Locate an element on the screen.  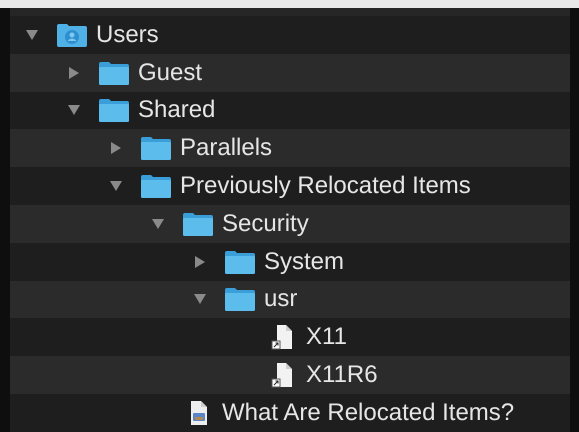
item-name: X11R6 is located at coordinates (342, 375).